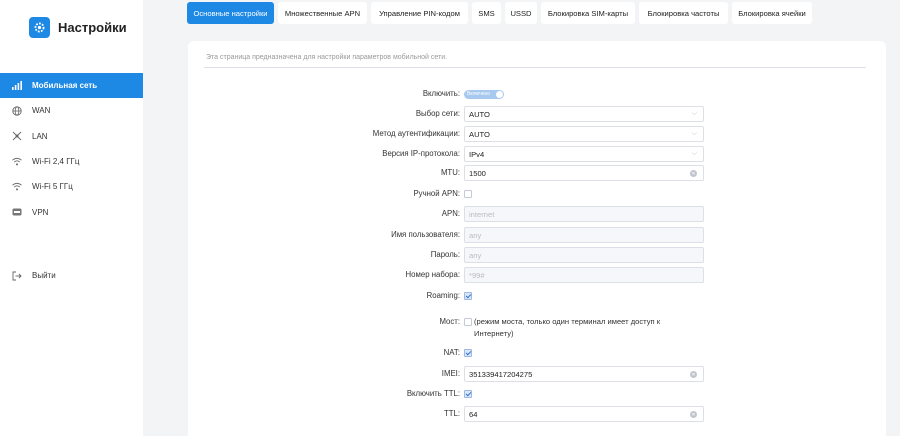 This screenshot has width=900, height=436. What do you see at coordinates (56, 162) in the screenshot?
I see `sidebar-item-label: Wi-Fi 2,4 ГГц` at bounding box center [56, 162].